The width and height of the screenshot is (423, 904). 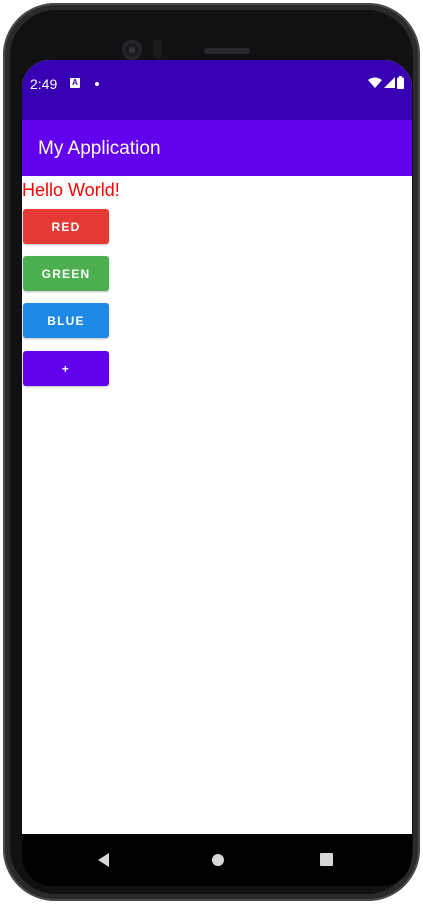 What do you see at coordinates (71, 190) in the screenshot?
I see `hello-text: Hello World!` at bounding box center [71, 190].